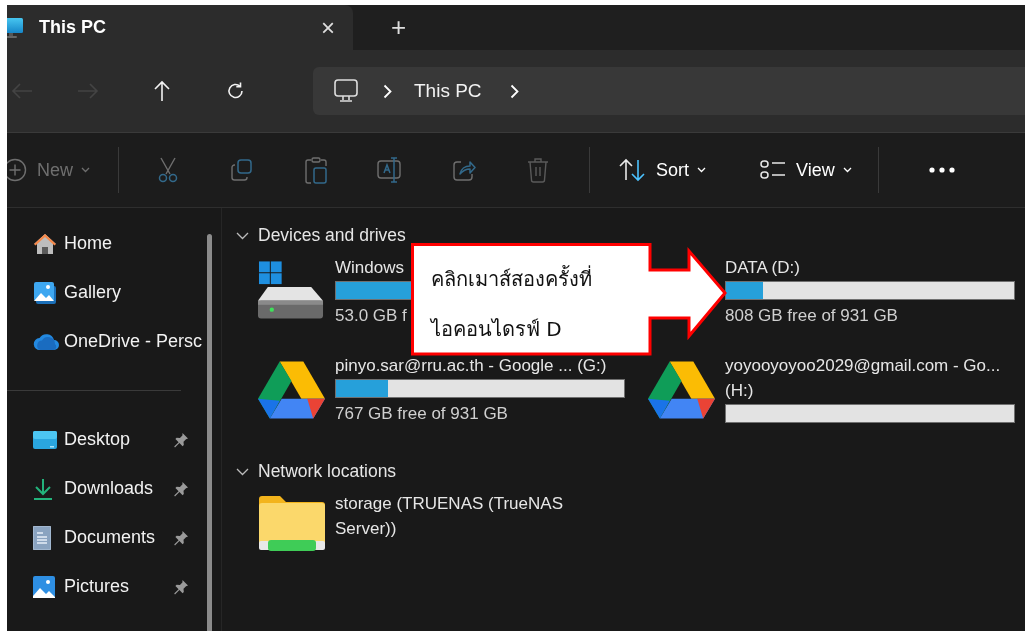  What do you see at coordinates (101, 586) in the screenshot?
I see `sidebar-item: Pictures` at bounding box center [101, 586].